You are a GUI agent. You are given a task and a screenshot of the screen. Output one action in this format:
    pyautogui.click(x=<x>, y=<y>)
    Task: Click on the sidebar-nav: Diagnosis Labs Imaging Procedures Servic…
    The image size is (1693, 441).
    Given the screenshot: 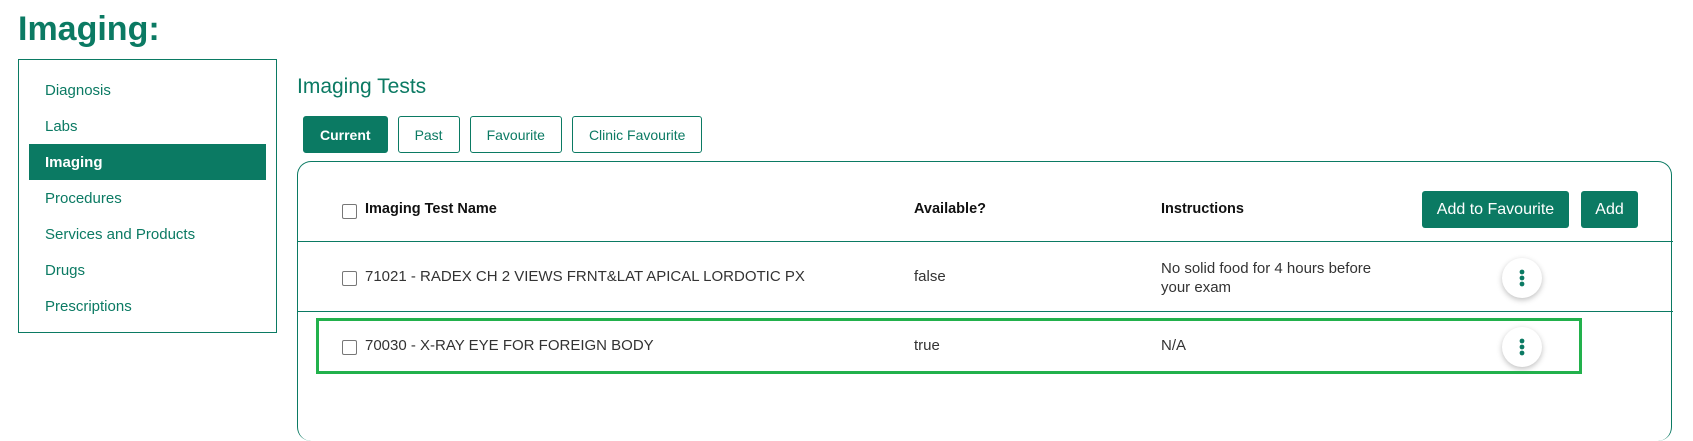 What is the action you would take?
    pyautogui.click(x=147, y=196)
    